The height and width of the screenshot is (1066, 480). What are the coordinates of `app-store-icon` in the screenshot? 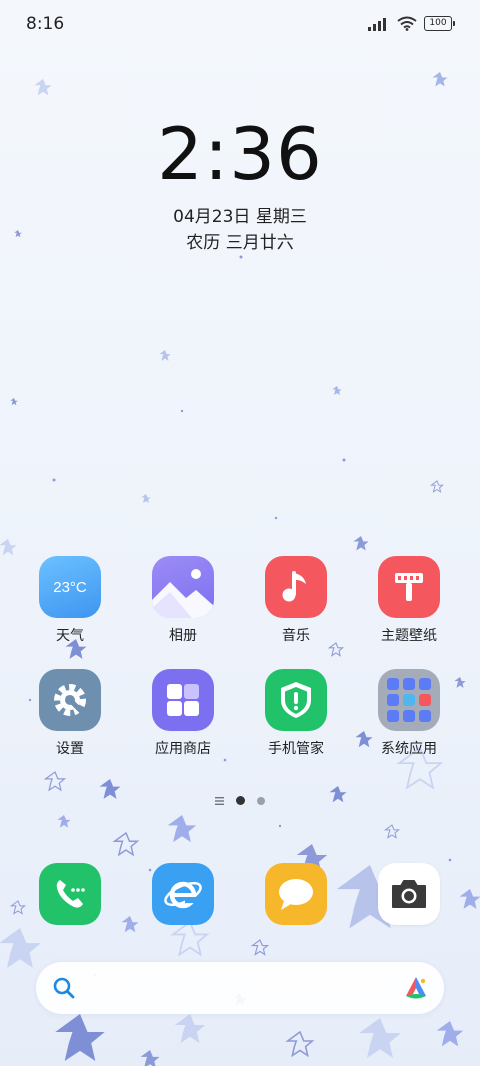 It's located at (183, 700).